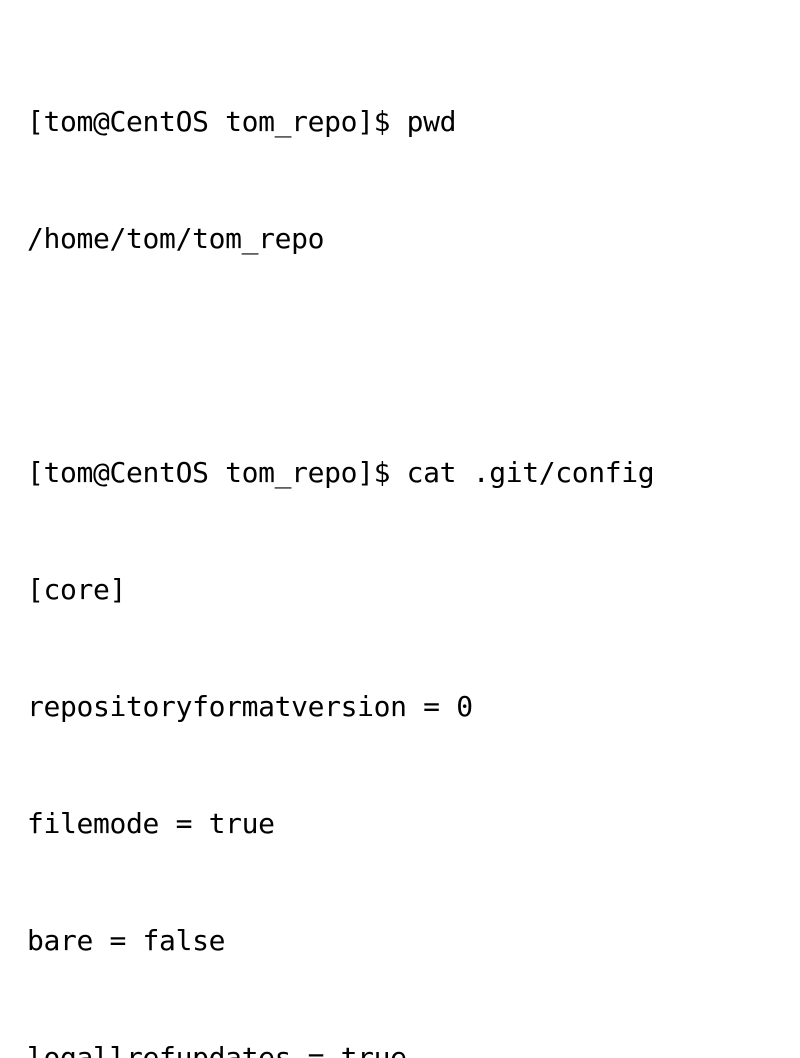 The height and width of the screenshot is (1058, 800). I want to click on terminal-line: filemode = true, so click(151, 823).